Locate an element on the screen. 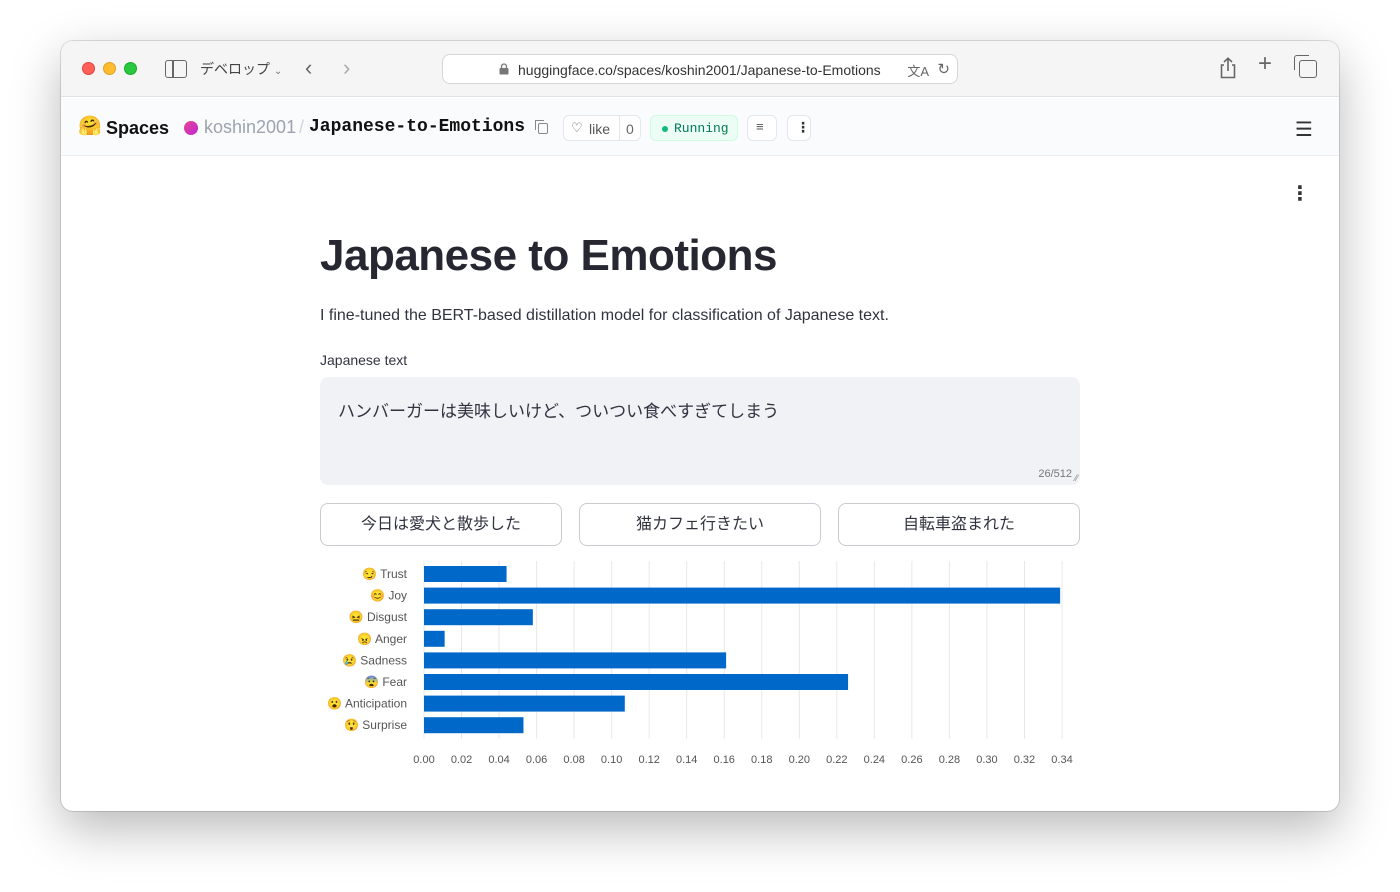 Image resolution: width=1400 pixels, height=892 pixels. x-tick-label: 0.18 is located at coordinates (761, 760).